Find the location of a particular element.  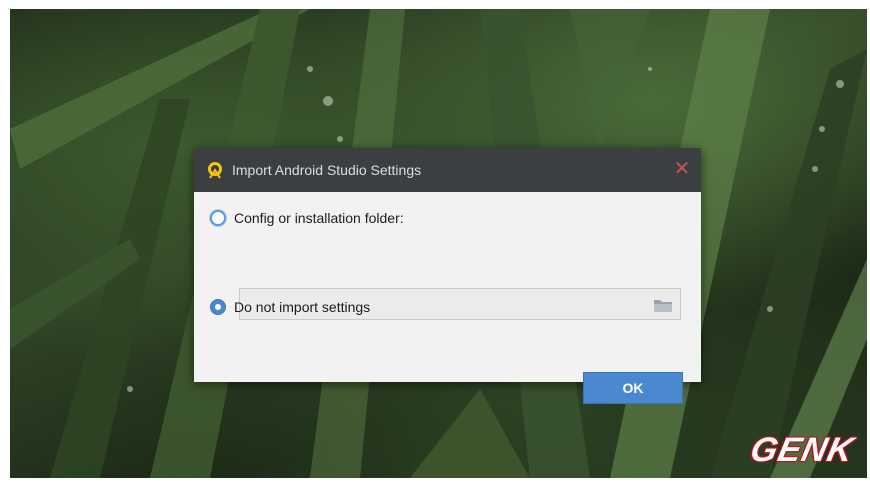

dialog-title: Import Android Studio Settings is located at coordinates (327, 170).